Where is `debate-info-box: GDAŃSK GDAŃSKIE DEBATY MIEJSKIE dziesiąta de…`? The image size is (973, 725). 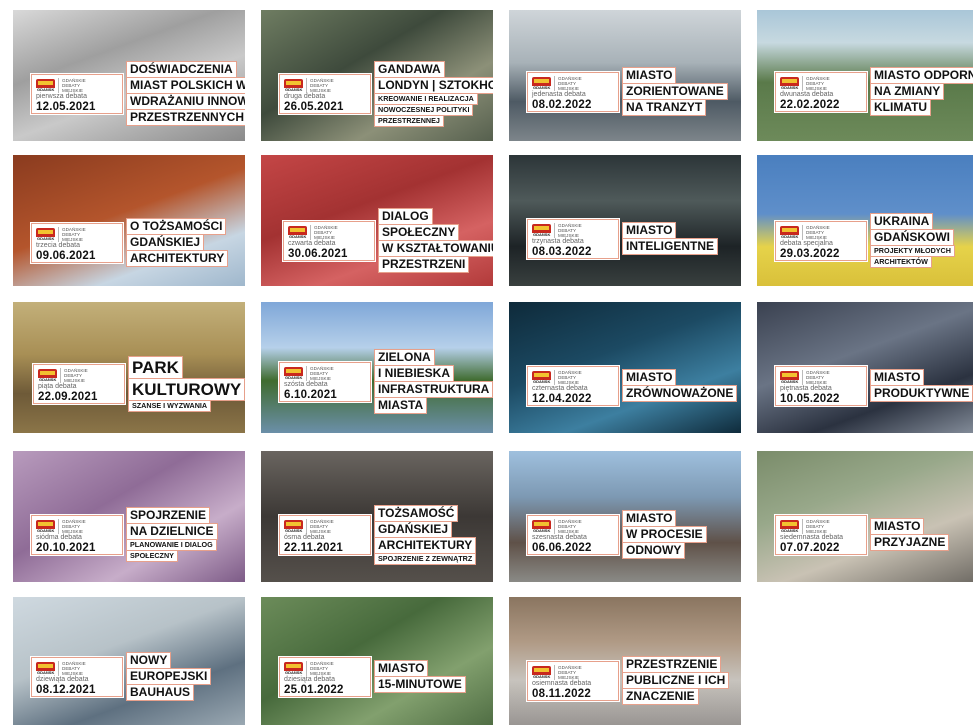
debate-info-box: GDAŃSK GDAŃSKIE DEBATY MIEJSKIE dziesiąta de… is located at coordinates (325, 677).